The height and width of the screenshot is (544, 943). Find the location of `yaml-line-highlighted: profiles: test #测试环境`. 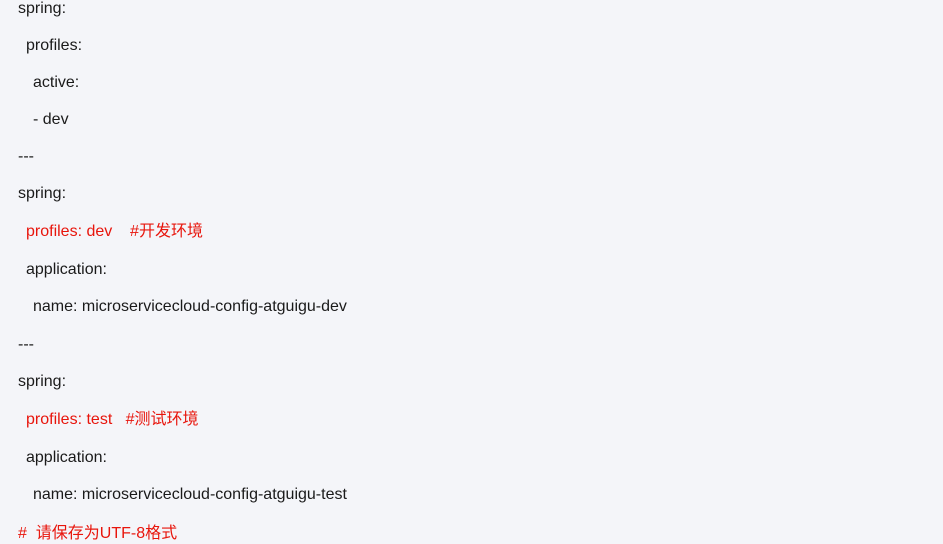

yaml-line-highlighted: profiles: test #测试环境 is located at coordinates (112, 419).